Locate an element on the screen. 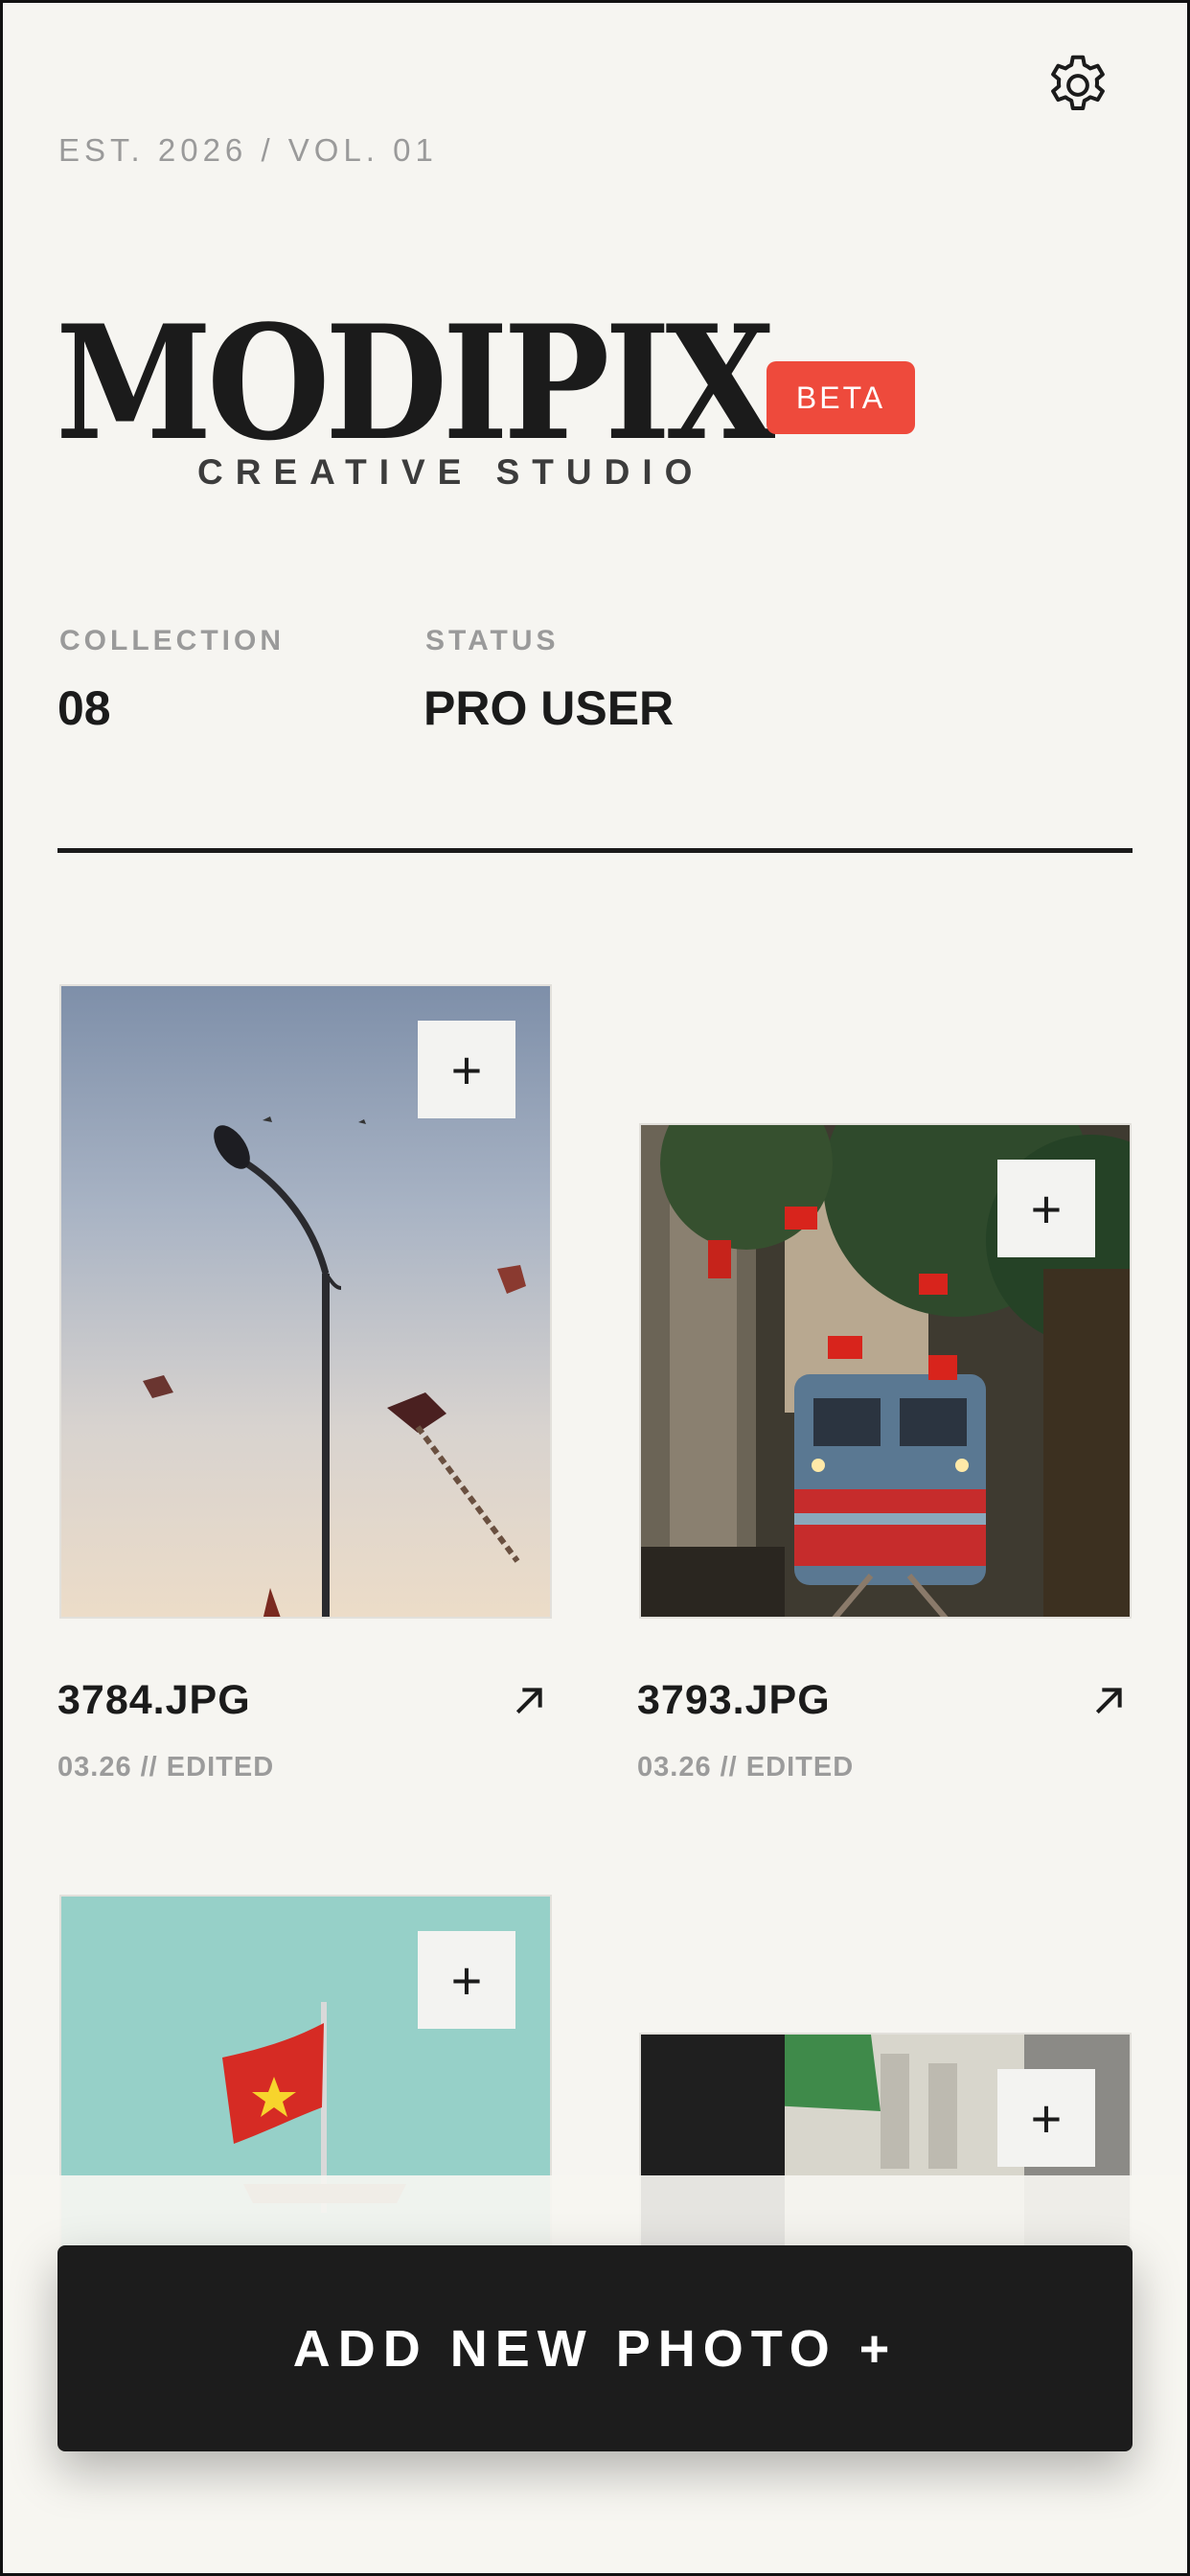  logo: MODIPIX is located at coordinates (453, 383).